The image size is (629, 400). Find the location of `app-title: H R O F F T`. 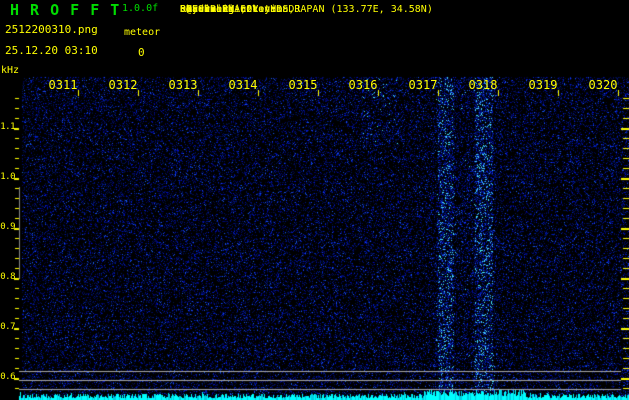

app-title: H R O F F T is located at coordinates (65, 10).